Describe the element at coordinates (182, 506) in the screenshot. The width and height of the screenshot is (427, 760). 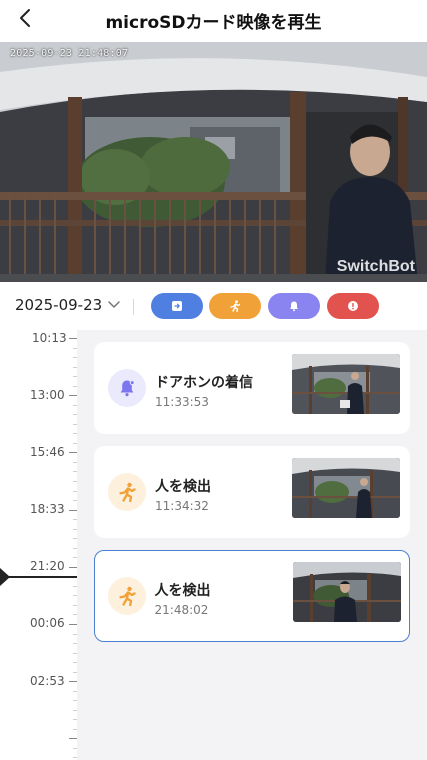
I see `event-time: 11:34:32` at that location.